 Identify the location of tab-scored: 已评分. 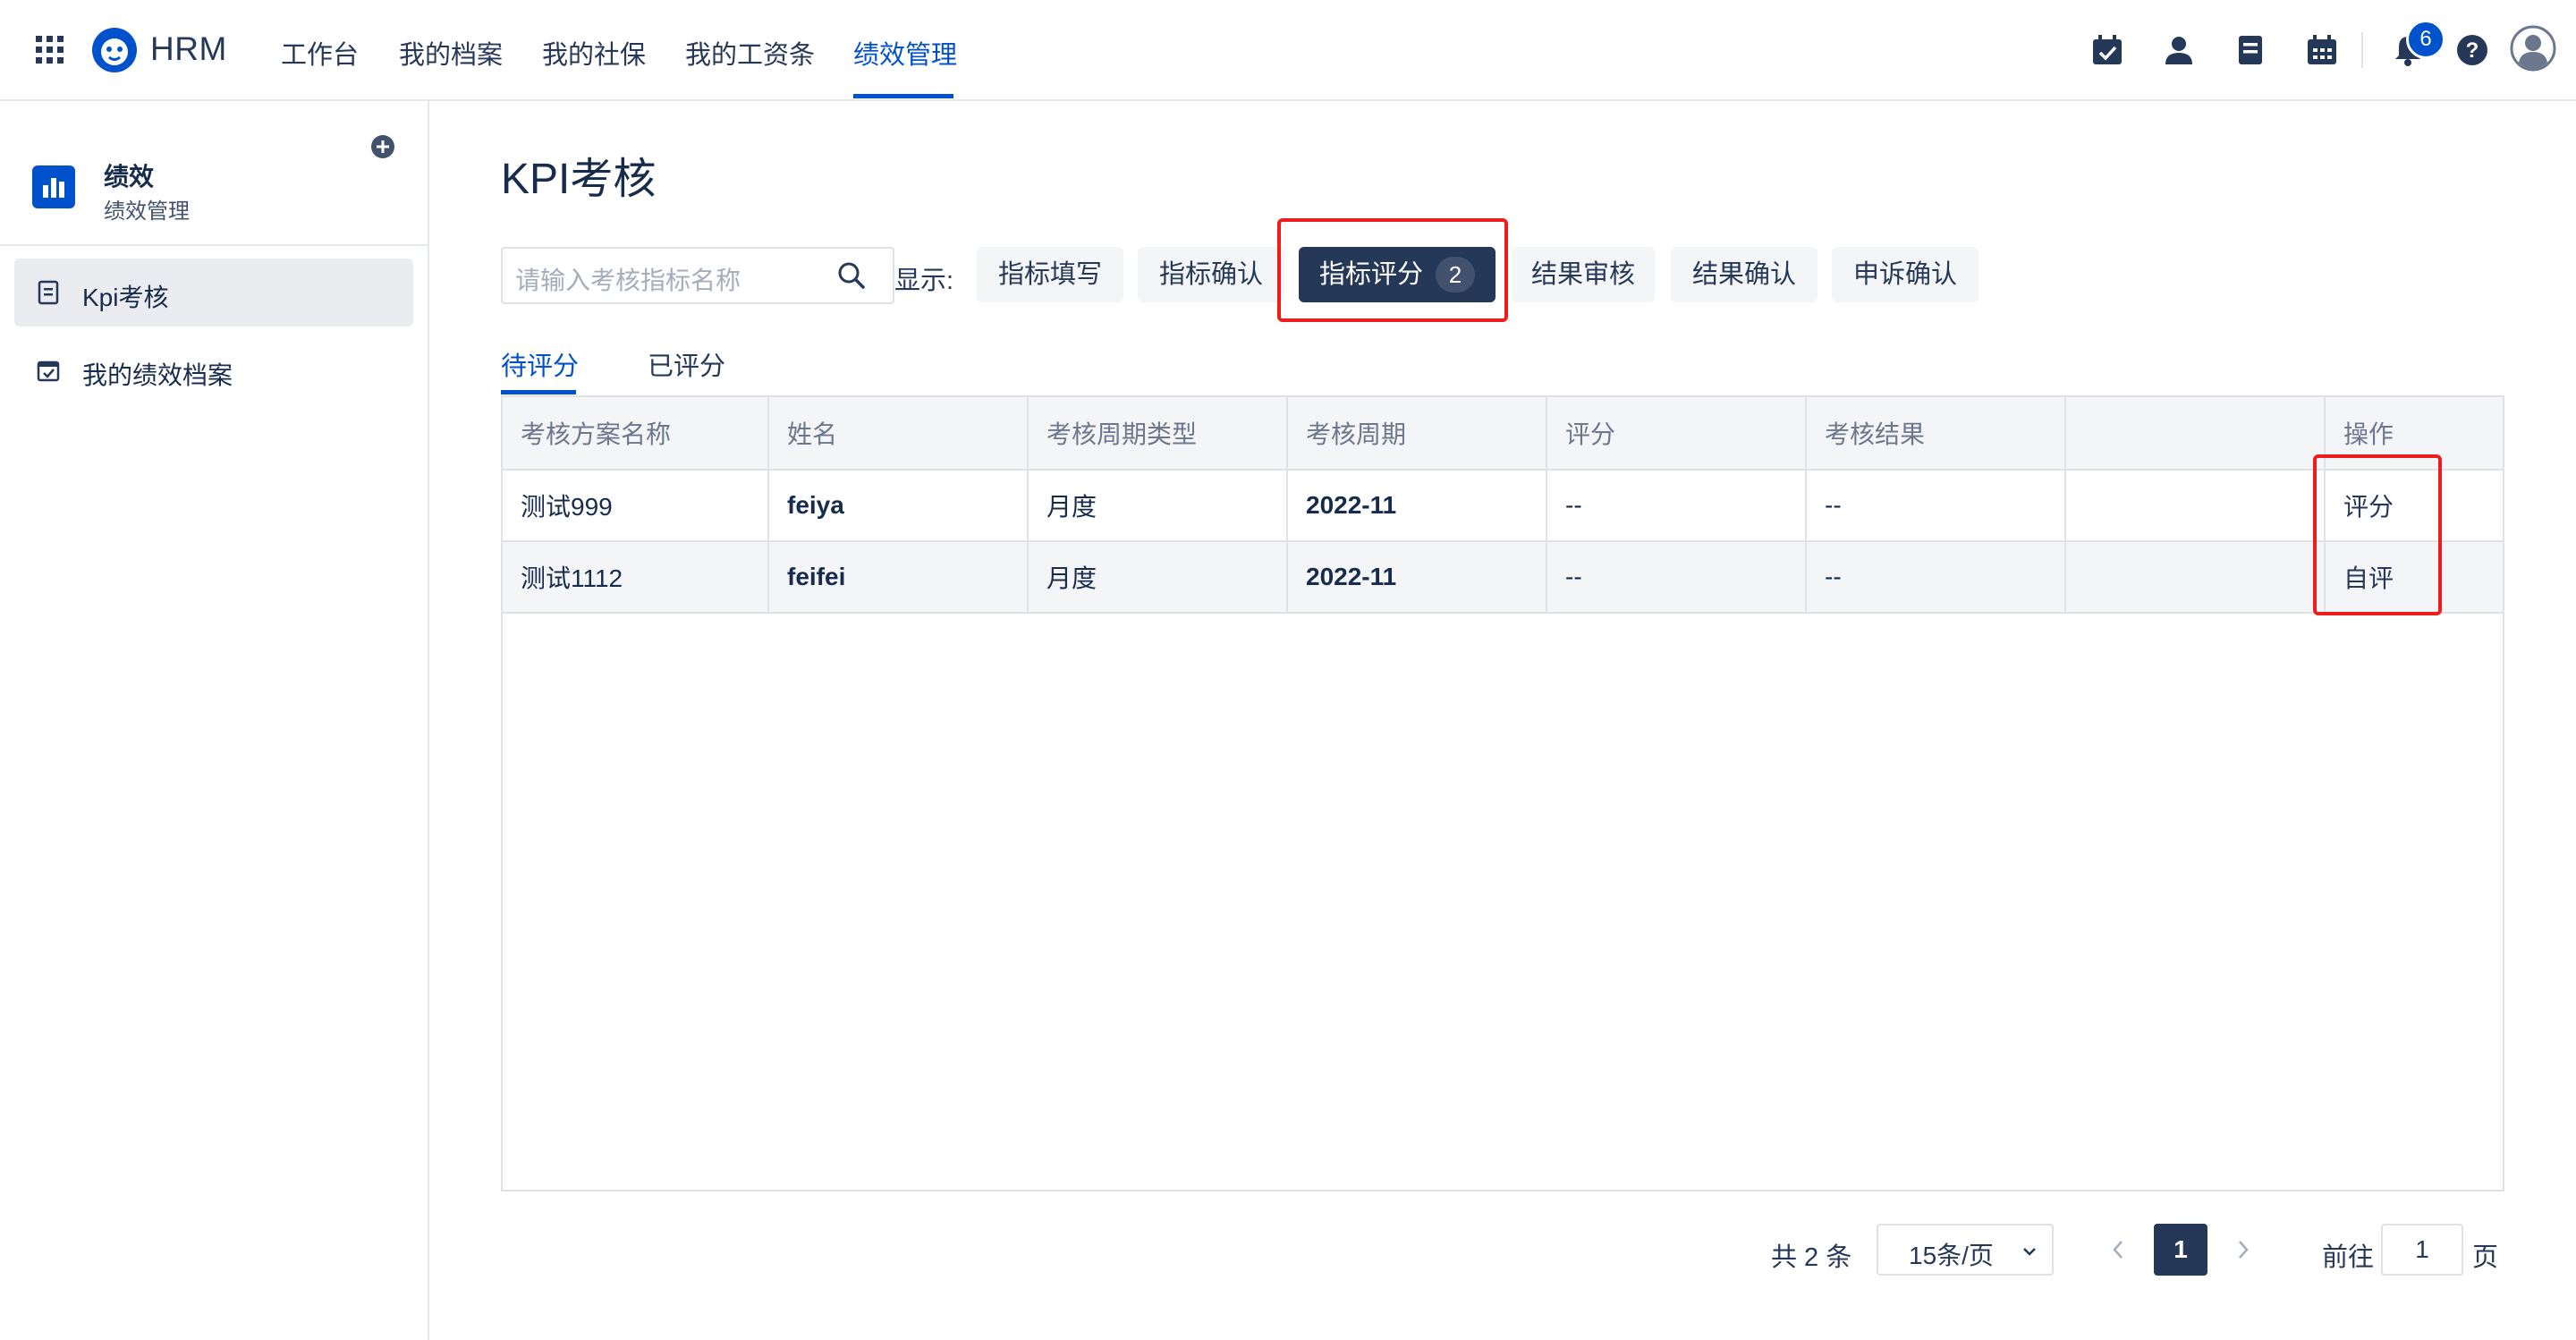
(686, 364).